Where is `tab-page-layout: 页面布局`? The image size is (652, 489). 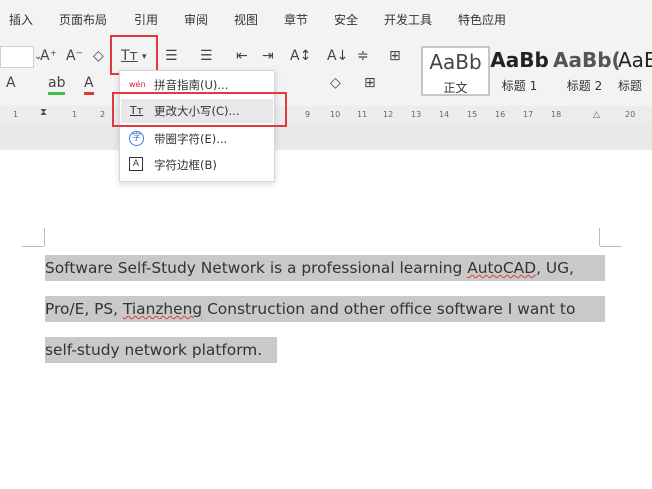 tab-page-layout: 页面布局 is located at coordinates (83, 19).